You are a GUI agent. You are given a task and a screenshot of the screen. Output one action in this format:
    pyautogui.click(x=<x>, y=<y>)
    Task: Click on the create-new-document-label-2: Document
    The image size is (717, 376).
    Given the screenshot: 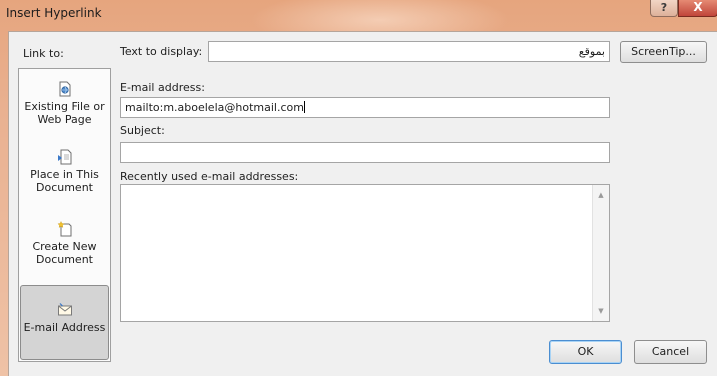 What is the action you would take?
    pyautogui.click(x=64, y=259)
    